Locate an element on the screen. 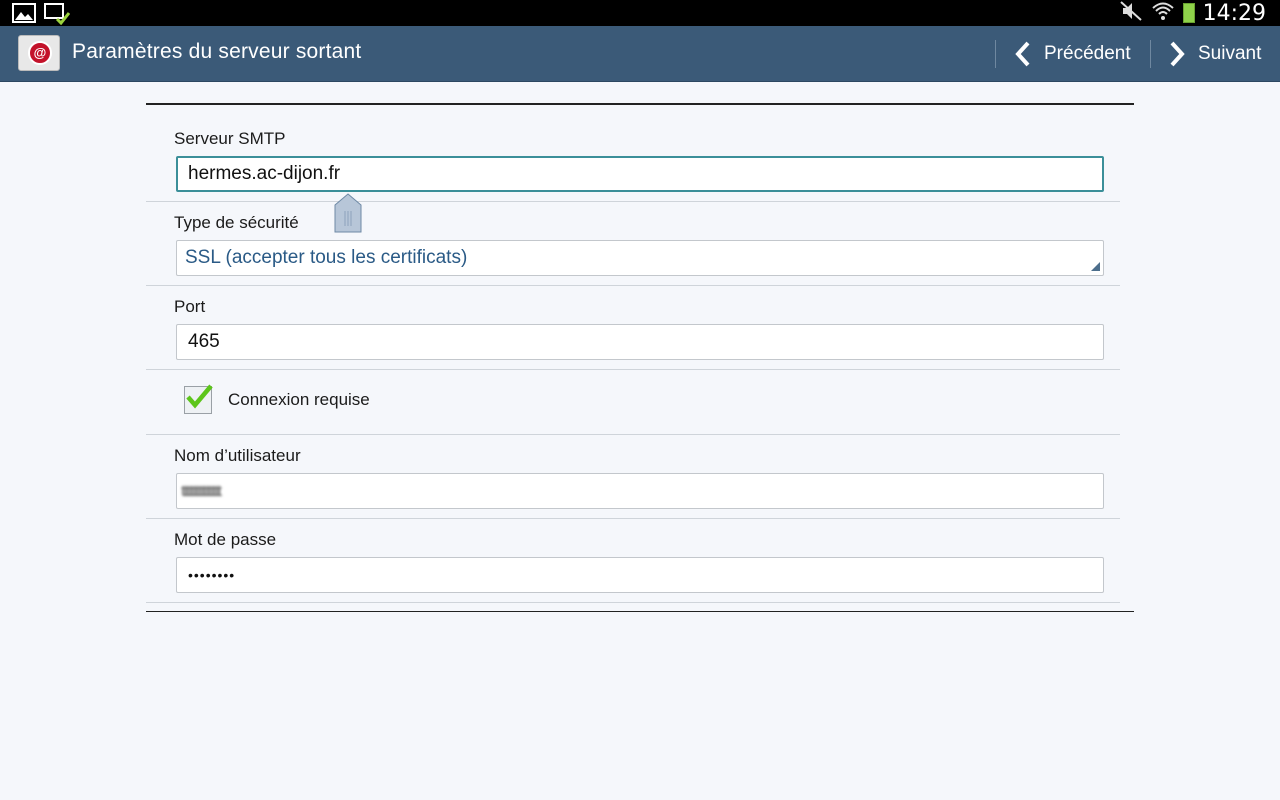 The height and width of the screenshot is (800, 1280). password-label: Mot de passe is located at coordinates (225, 539).